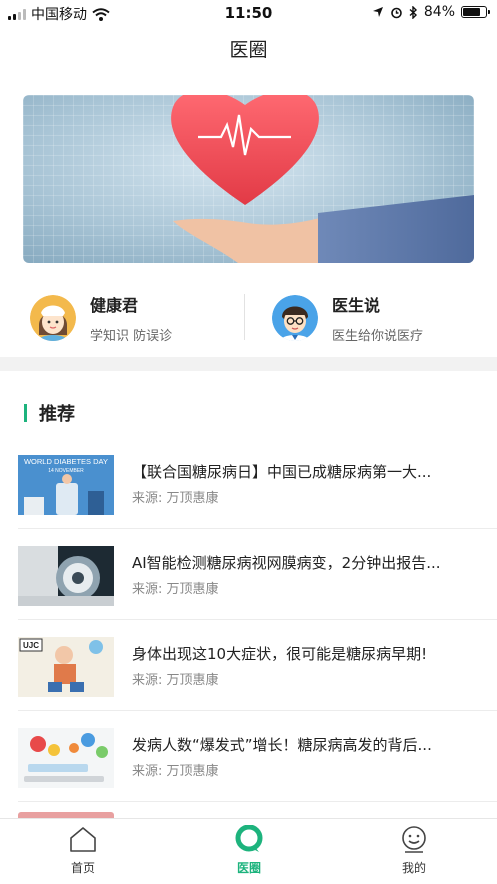  What do you see at coordinates (248, 868) in the screenshot?
I see `tab-label: 医圈` at bounding box center [248, 868].